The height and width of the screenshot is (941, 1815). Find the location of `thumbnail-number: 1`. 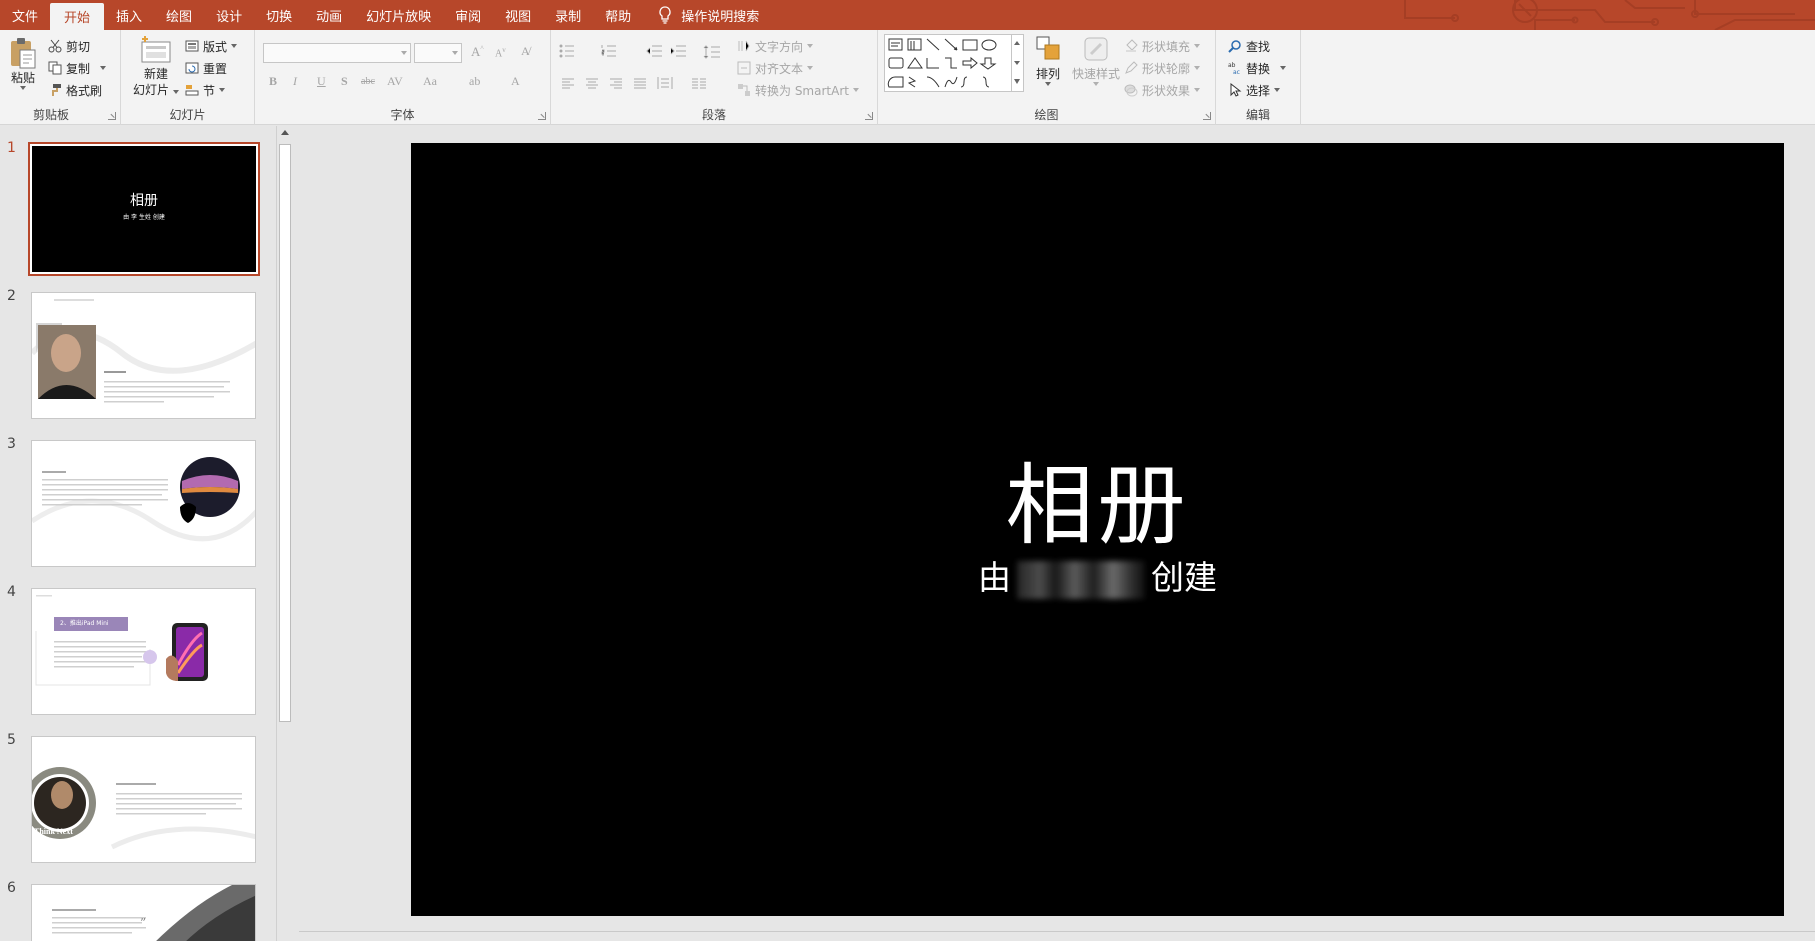

thumbnail-number: 1 is located at coordinates (11, 148).